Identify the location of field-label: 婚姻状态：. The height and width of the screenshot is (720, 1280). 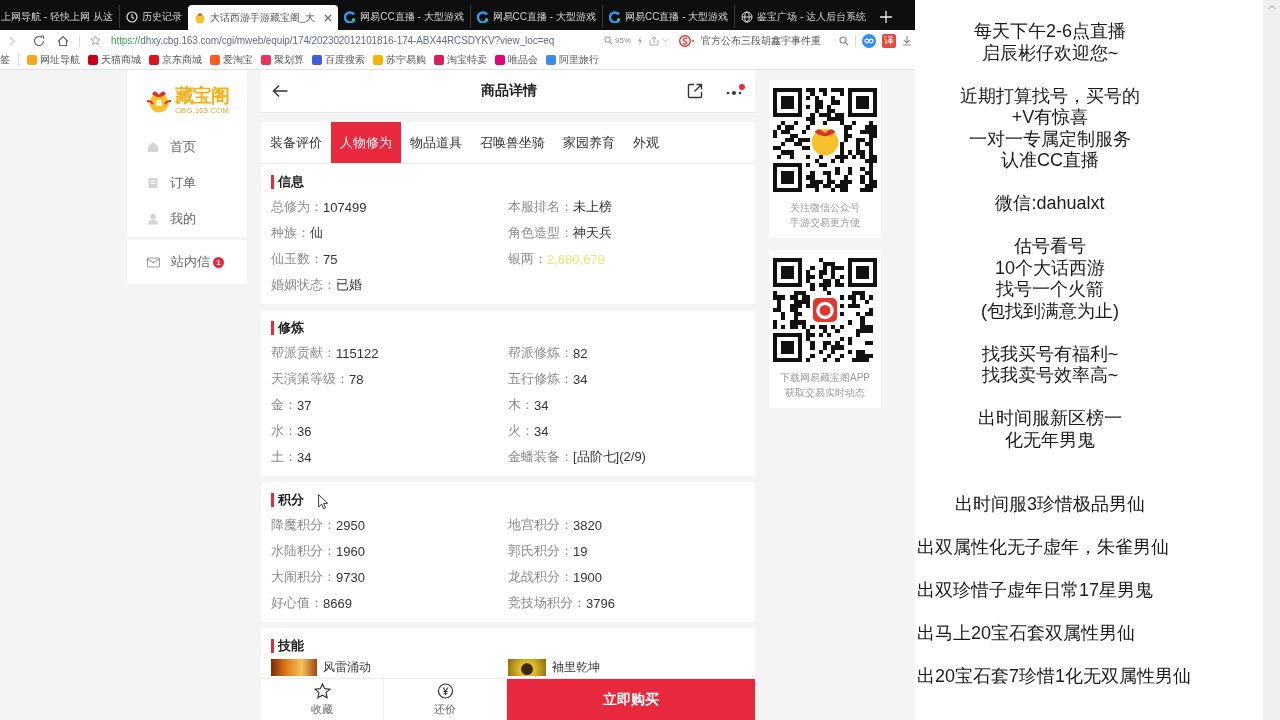
(303, 285).